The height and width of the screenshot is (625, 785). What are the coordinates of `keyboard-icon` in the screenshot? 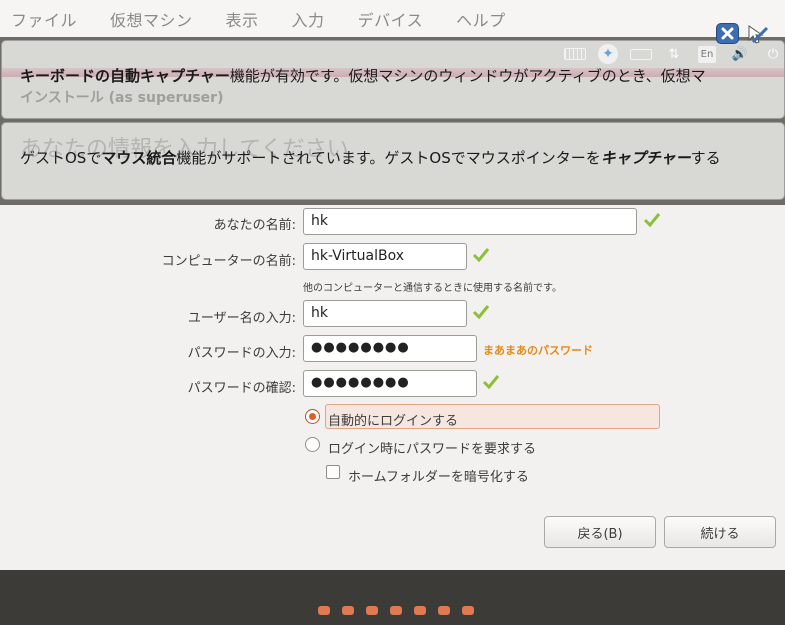 It's located at (575, 54).